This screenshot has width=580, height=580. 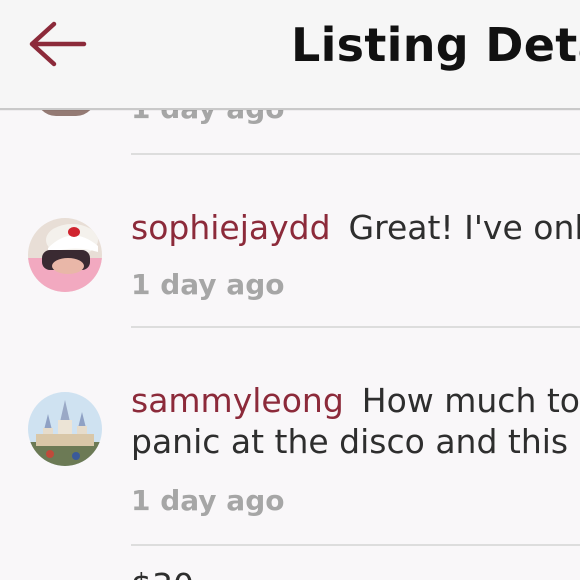 What do you see at coordinates (231, 227) in the screenshot?
I see `username-link: sophiejaydd` at bounding box center [231, 227].